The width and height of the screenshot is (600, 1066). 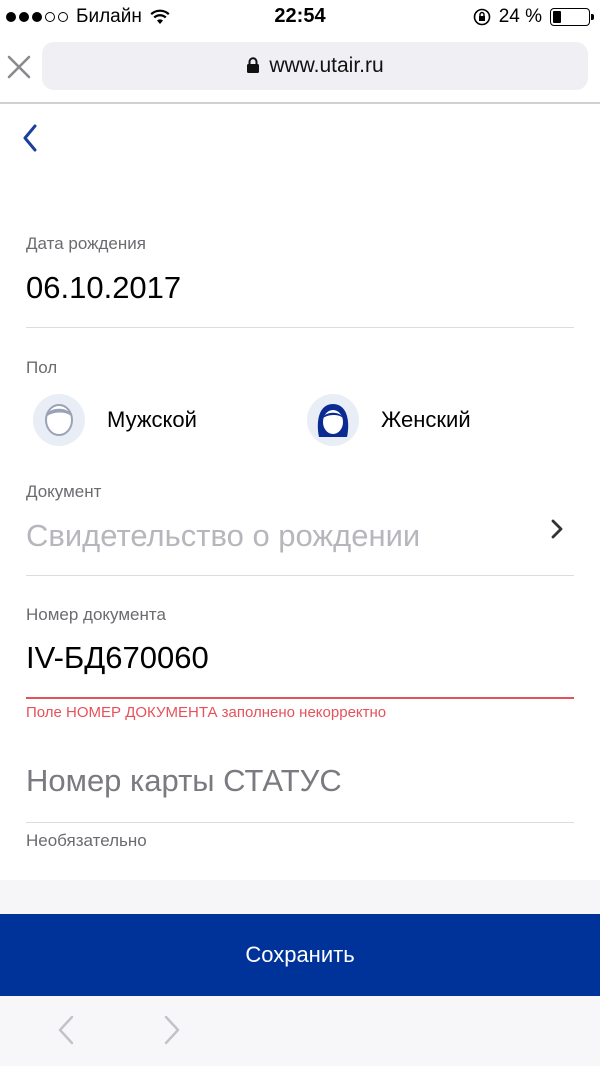 What do you see at coordinates (300, 897) in the screenshot?
I see `scroll-fade` at bounding box center [300, 897].